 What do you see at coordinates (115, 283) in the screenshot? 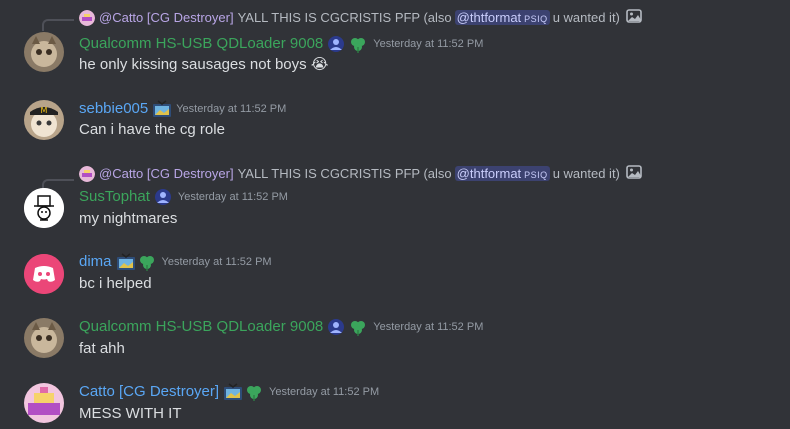
I see `message-text: bc i helped` at bounding box center [115, 283].